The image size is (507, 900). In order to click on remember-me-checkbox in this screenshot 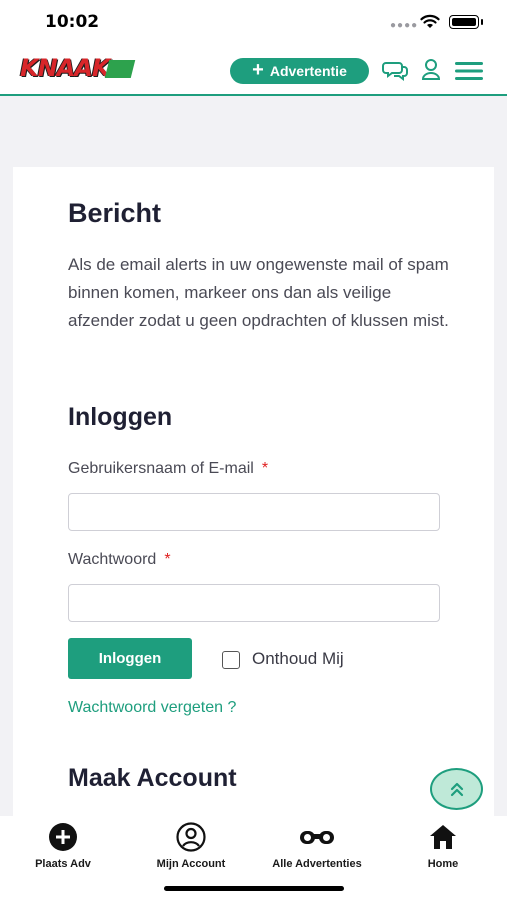, I will do `click(231, 660)`.